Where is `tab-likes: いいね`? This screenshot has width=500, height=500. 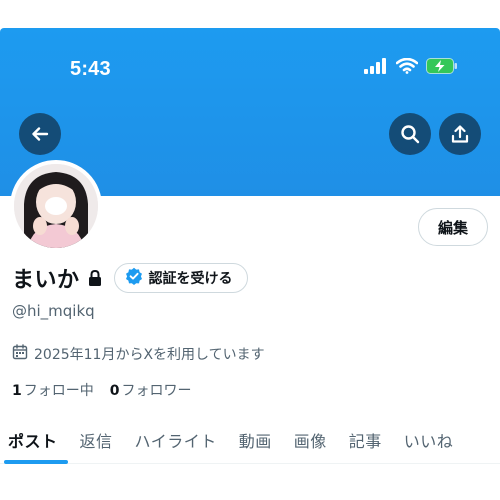 tab-likes: いいね is located at coordinates (429, 435).